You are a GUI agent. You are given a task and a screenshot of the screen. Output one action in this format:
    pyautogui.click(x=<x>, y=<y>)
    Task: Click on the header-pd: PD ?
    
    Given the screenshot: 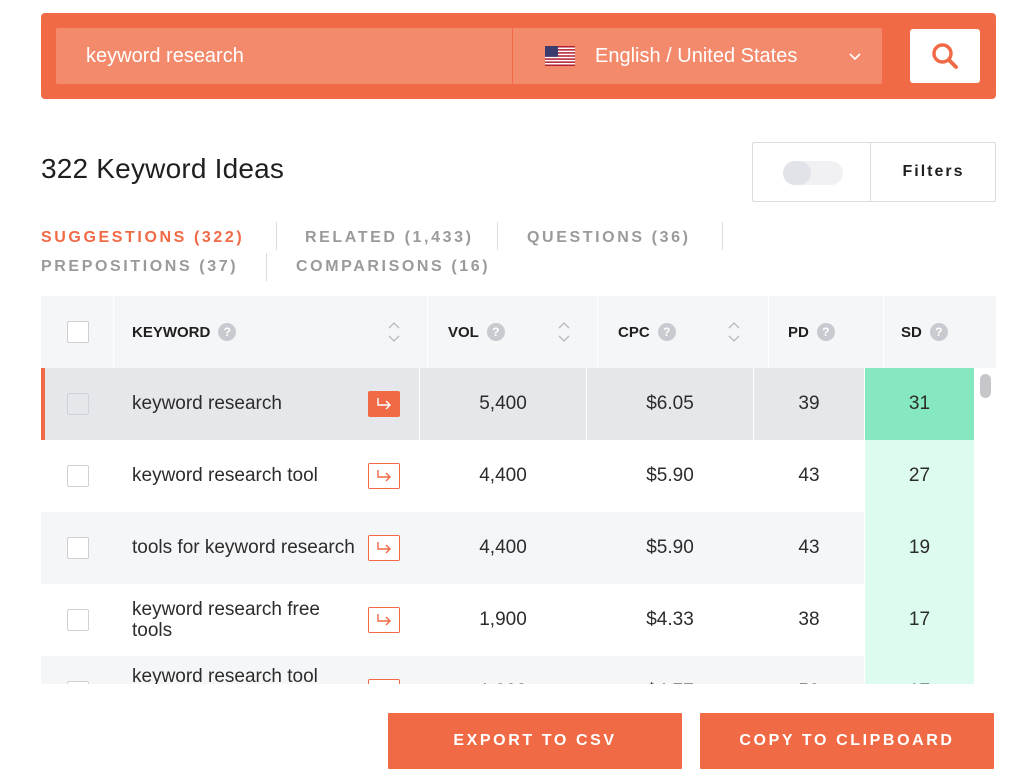 What is the action you would take?
    pyautogui.click(x=811, y=332)
    